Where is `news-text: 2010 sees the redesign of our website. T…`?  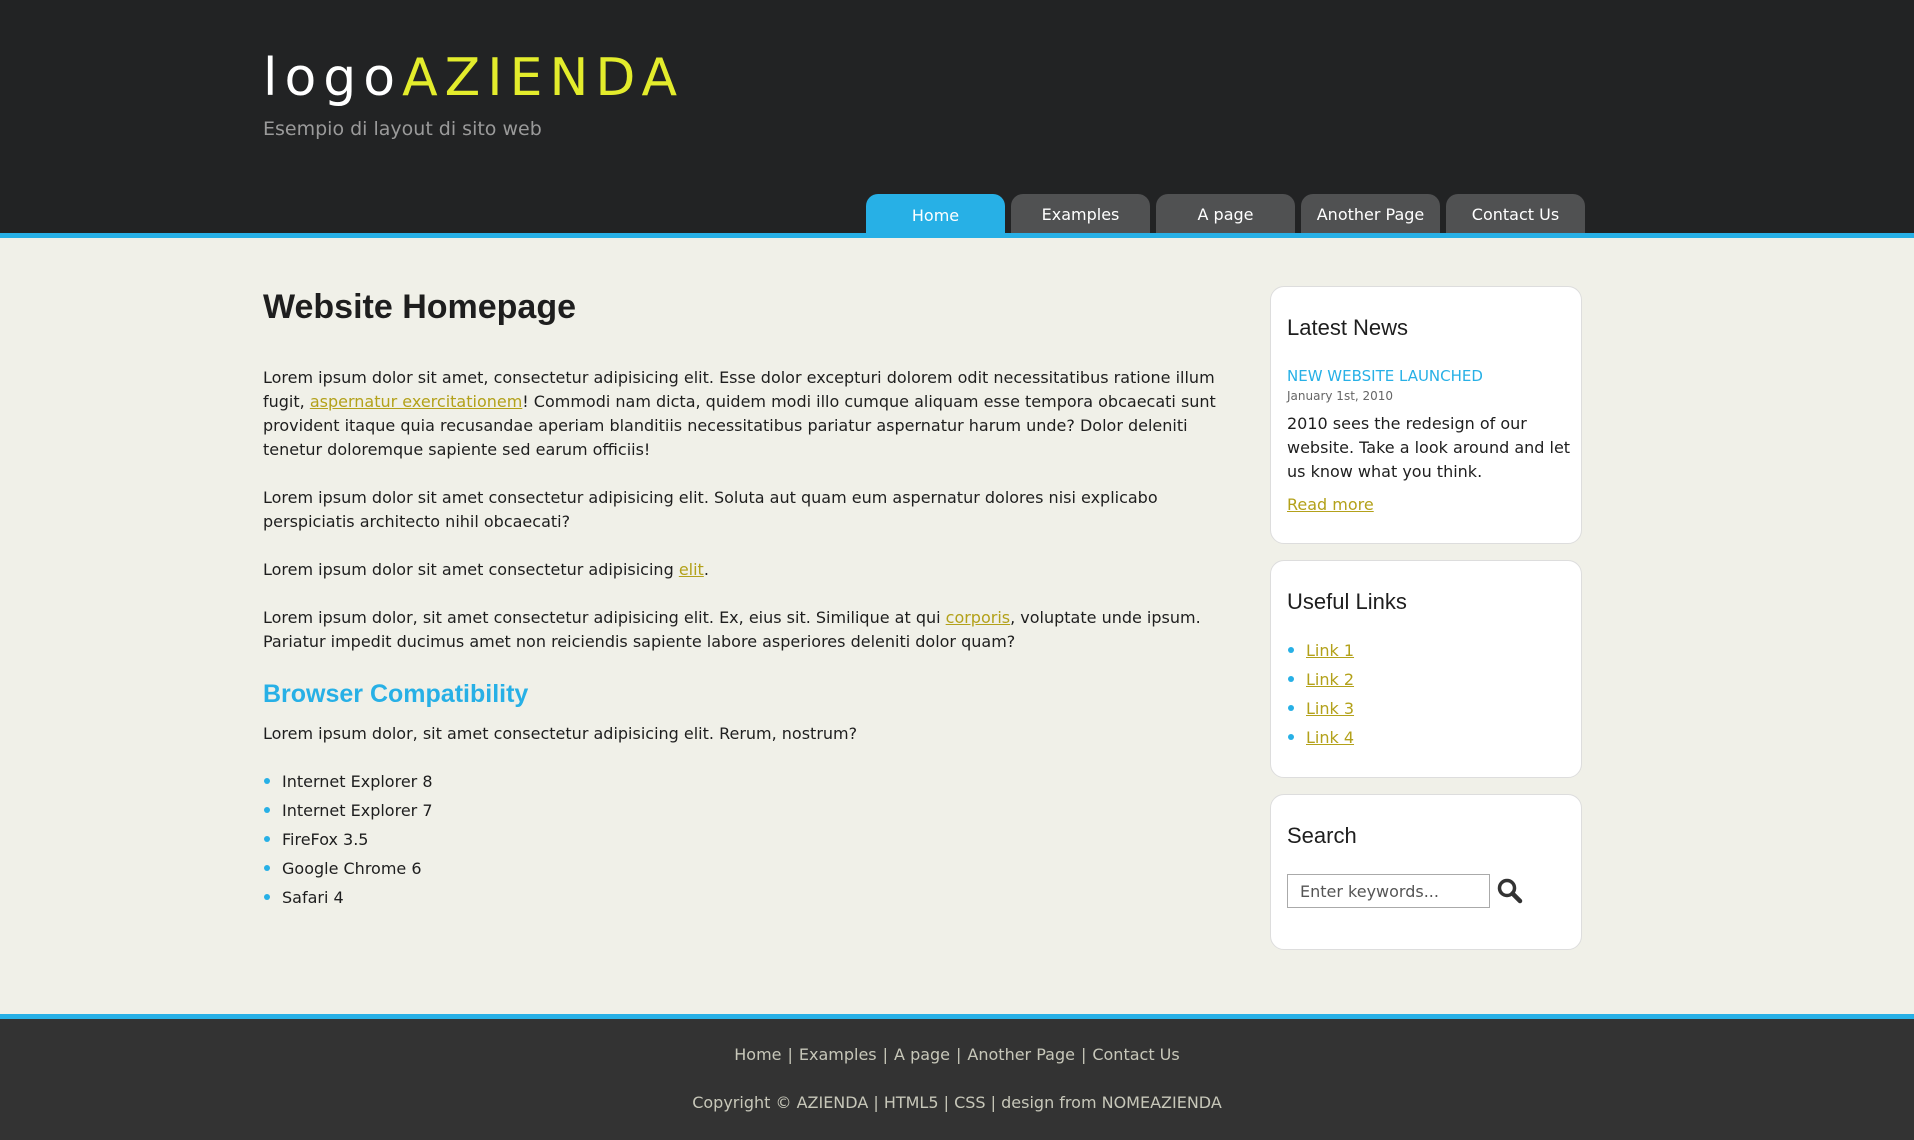 news-text: 2010 sees the redesign of our website. T… is located at coordinates (1429, 447).